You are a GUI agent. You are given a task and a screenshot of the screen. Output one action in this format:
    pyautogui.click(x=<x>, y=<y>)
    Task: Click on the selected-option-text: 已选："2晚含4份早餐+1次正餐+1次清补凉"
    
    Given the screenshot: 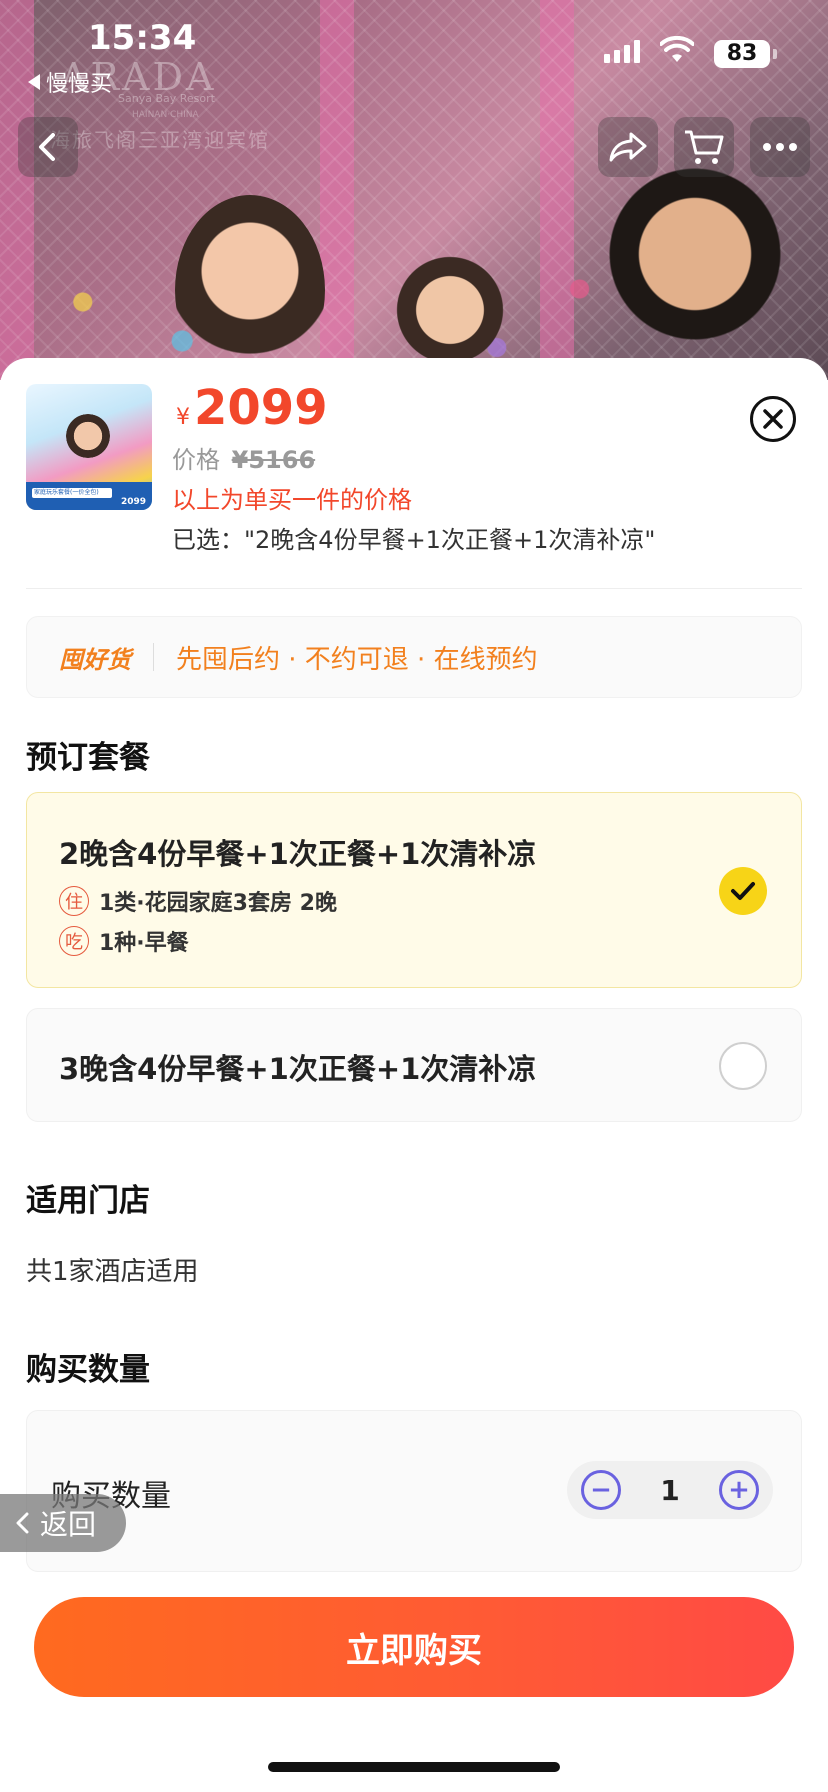 What is the action you would take?
    pyautogui.click(x=414, y=540)
    